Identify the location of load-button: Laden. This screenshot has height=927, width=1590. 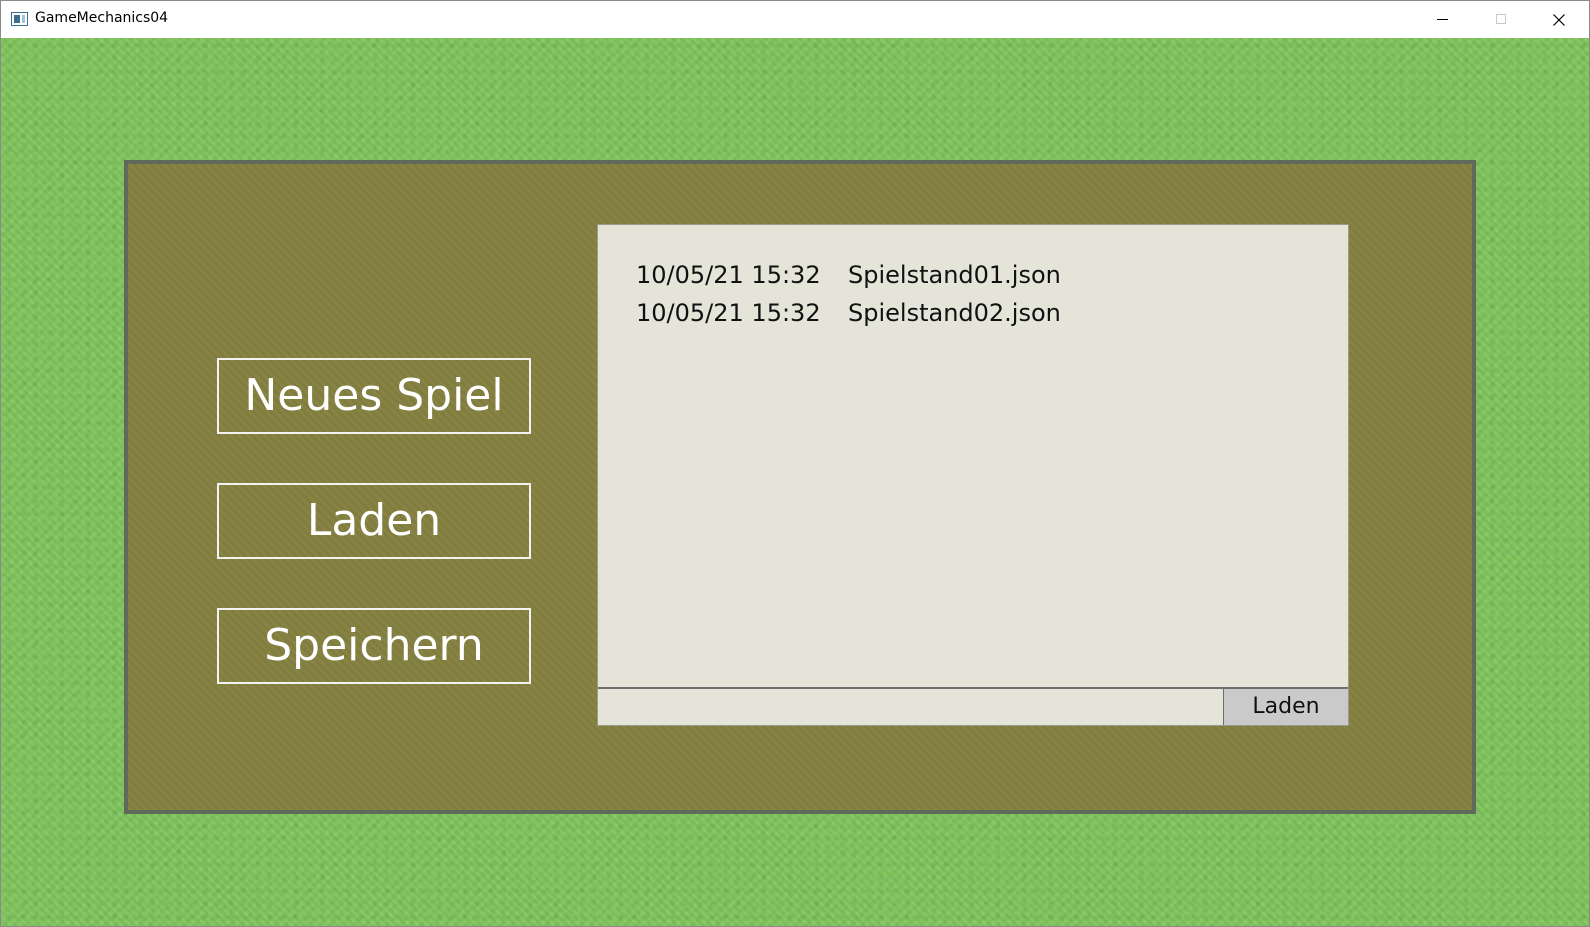
(374, 521).